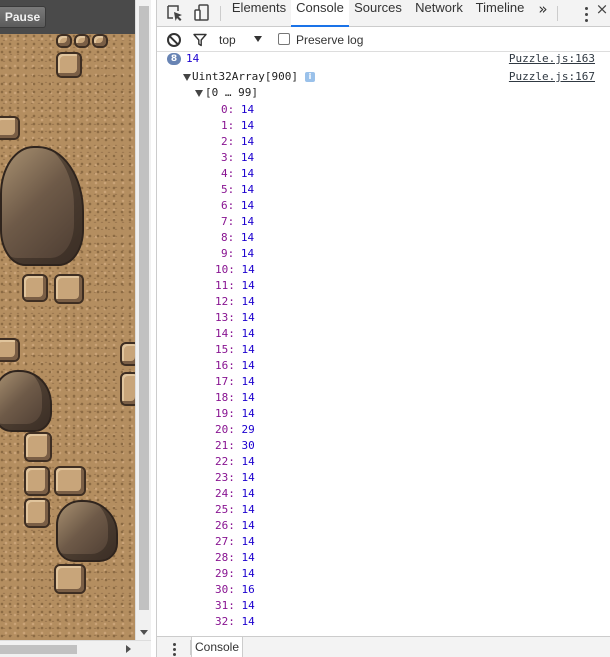  What do you see at coordinates (200, 40) in the screenshot?
I see `filter-icon` at bounding box center [200, 40].